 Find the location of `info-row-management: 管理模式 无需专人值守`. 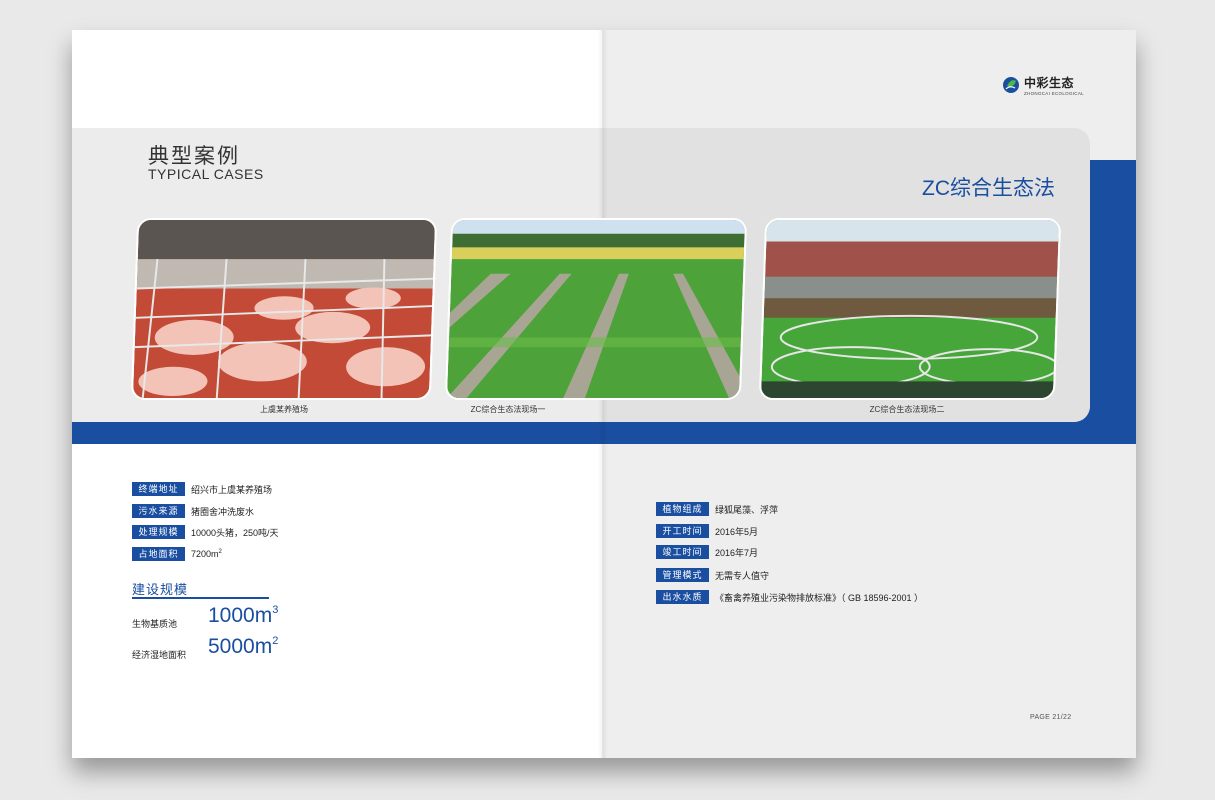

info-row-management: 管理模式 无需专人值守 is located at coordinates (712, 575).